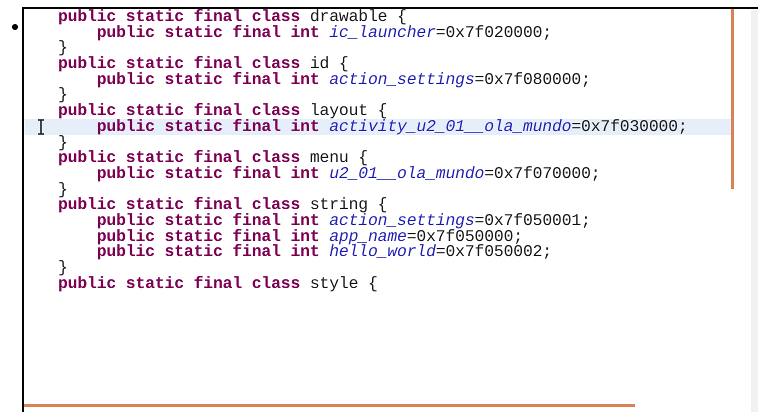 Image resolution: width=758 pixels, height=412 pixels. What do you see at coordinates (324, 252) in the screenshot?
I see `code-line: public static final int hello_world=0x7f050002;` at bounding box center [324, 252].